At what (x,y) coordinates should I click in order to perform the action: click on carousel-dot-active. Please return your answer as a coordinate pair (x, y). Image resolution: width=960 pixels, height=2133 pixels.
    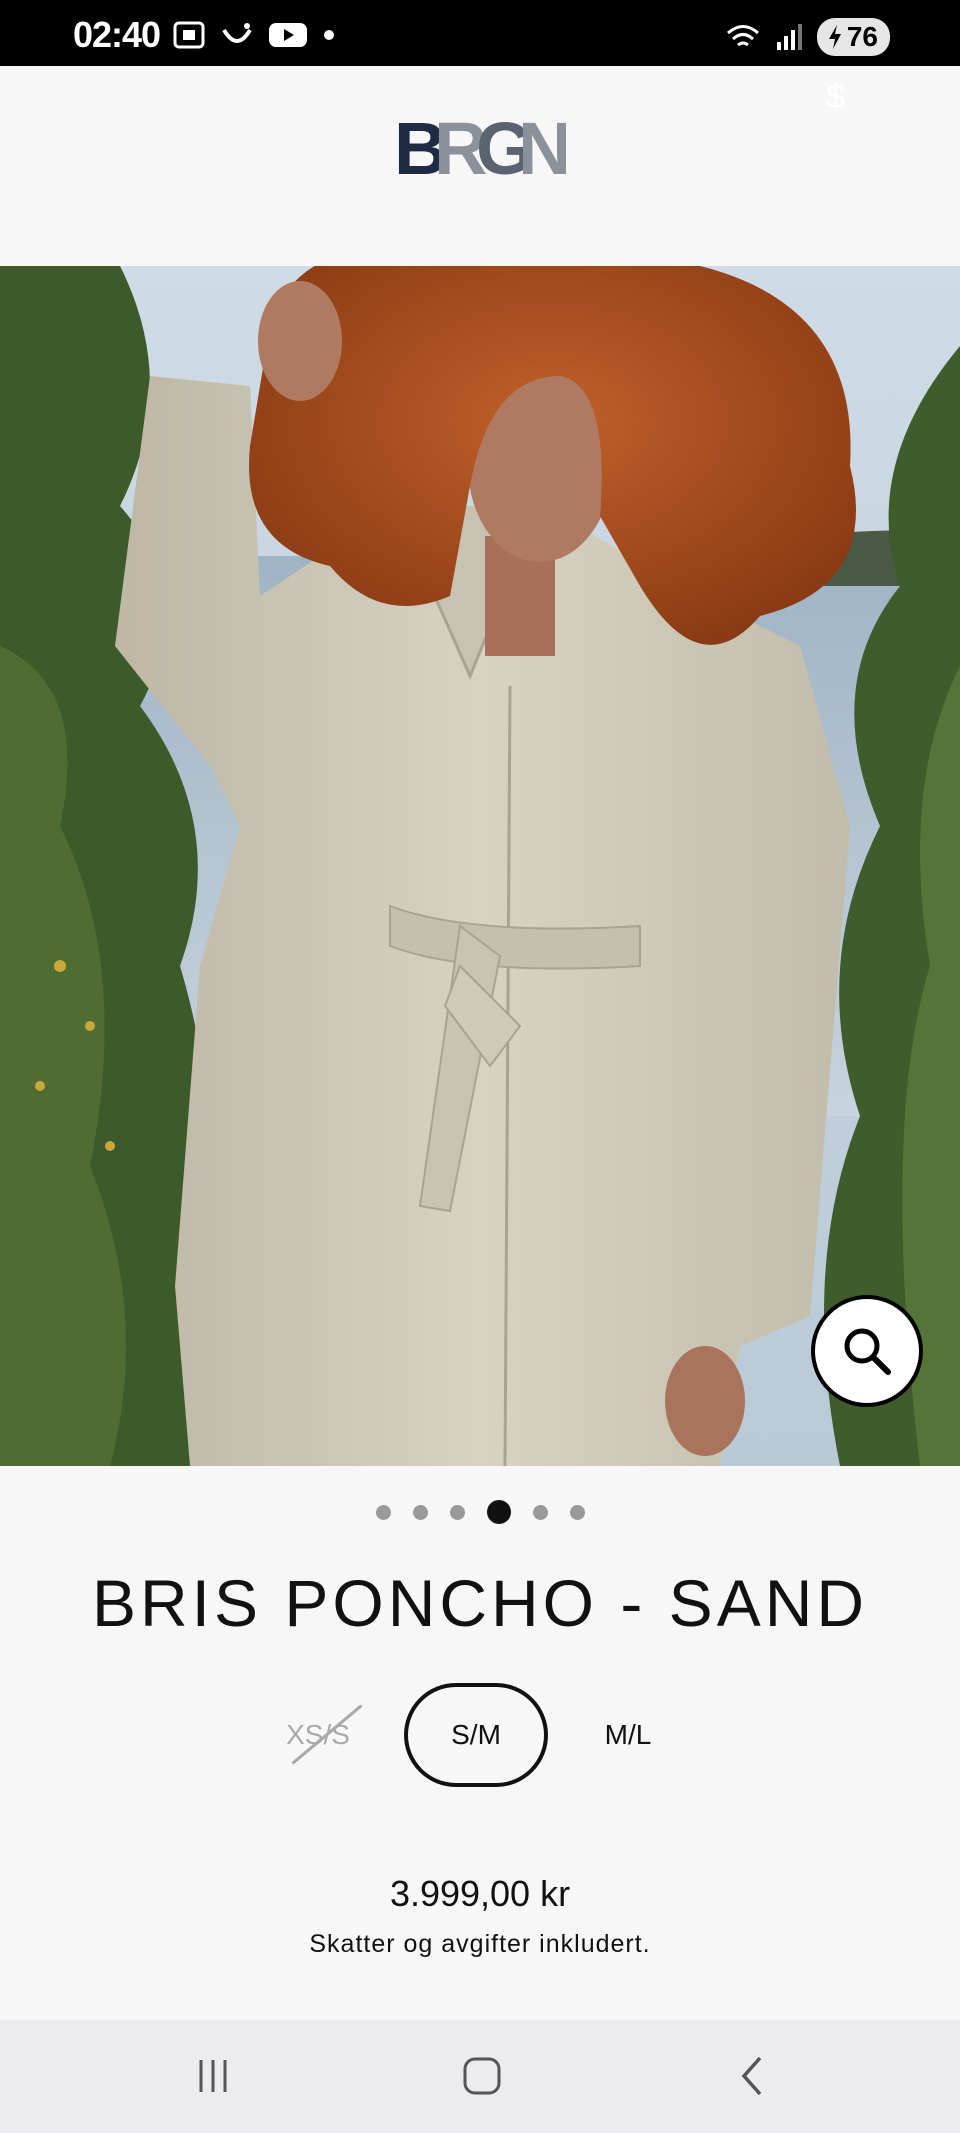
    Looking at the image, I should click on (498, 1512).